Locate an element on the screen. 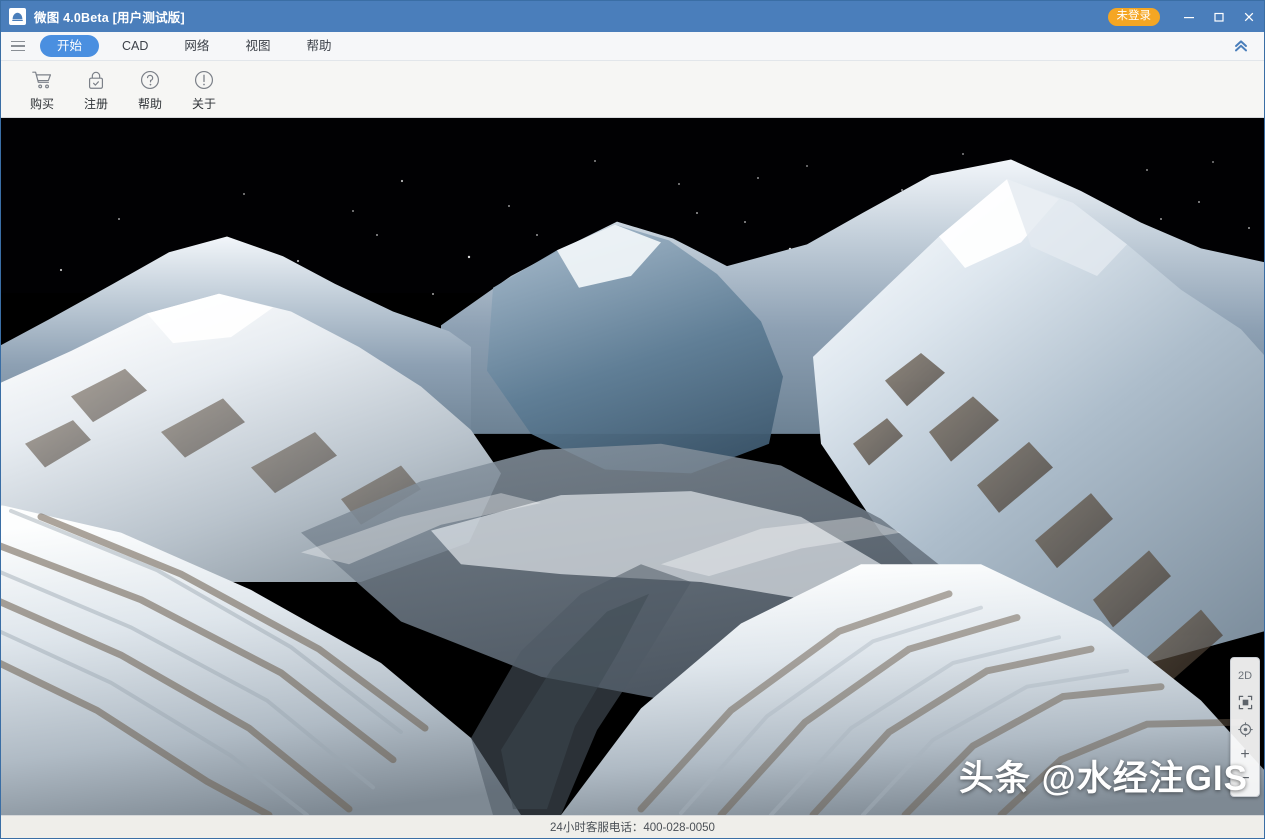  ribbon-about: 关于 is located at coordinates (204, 88).